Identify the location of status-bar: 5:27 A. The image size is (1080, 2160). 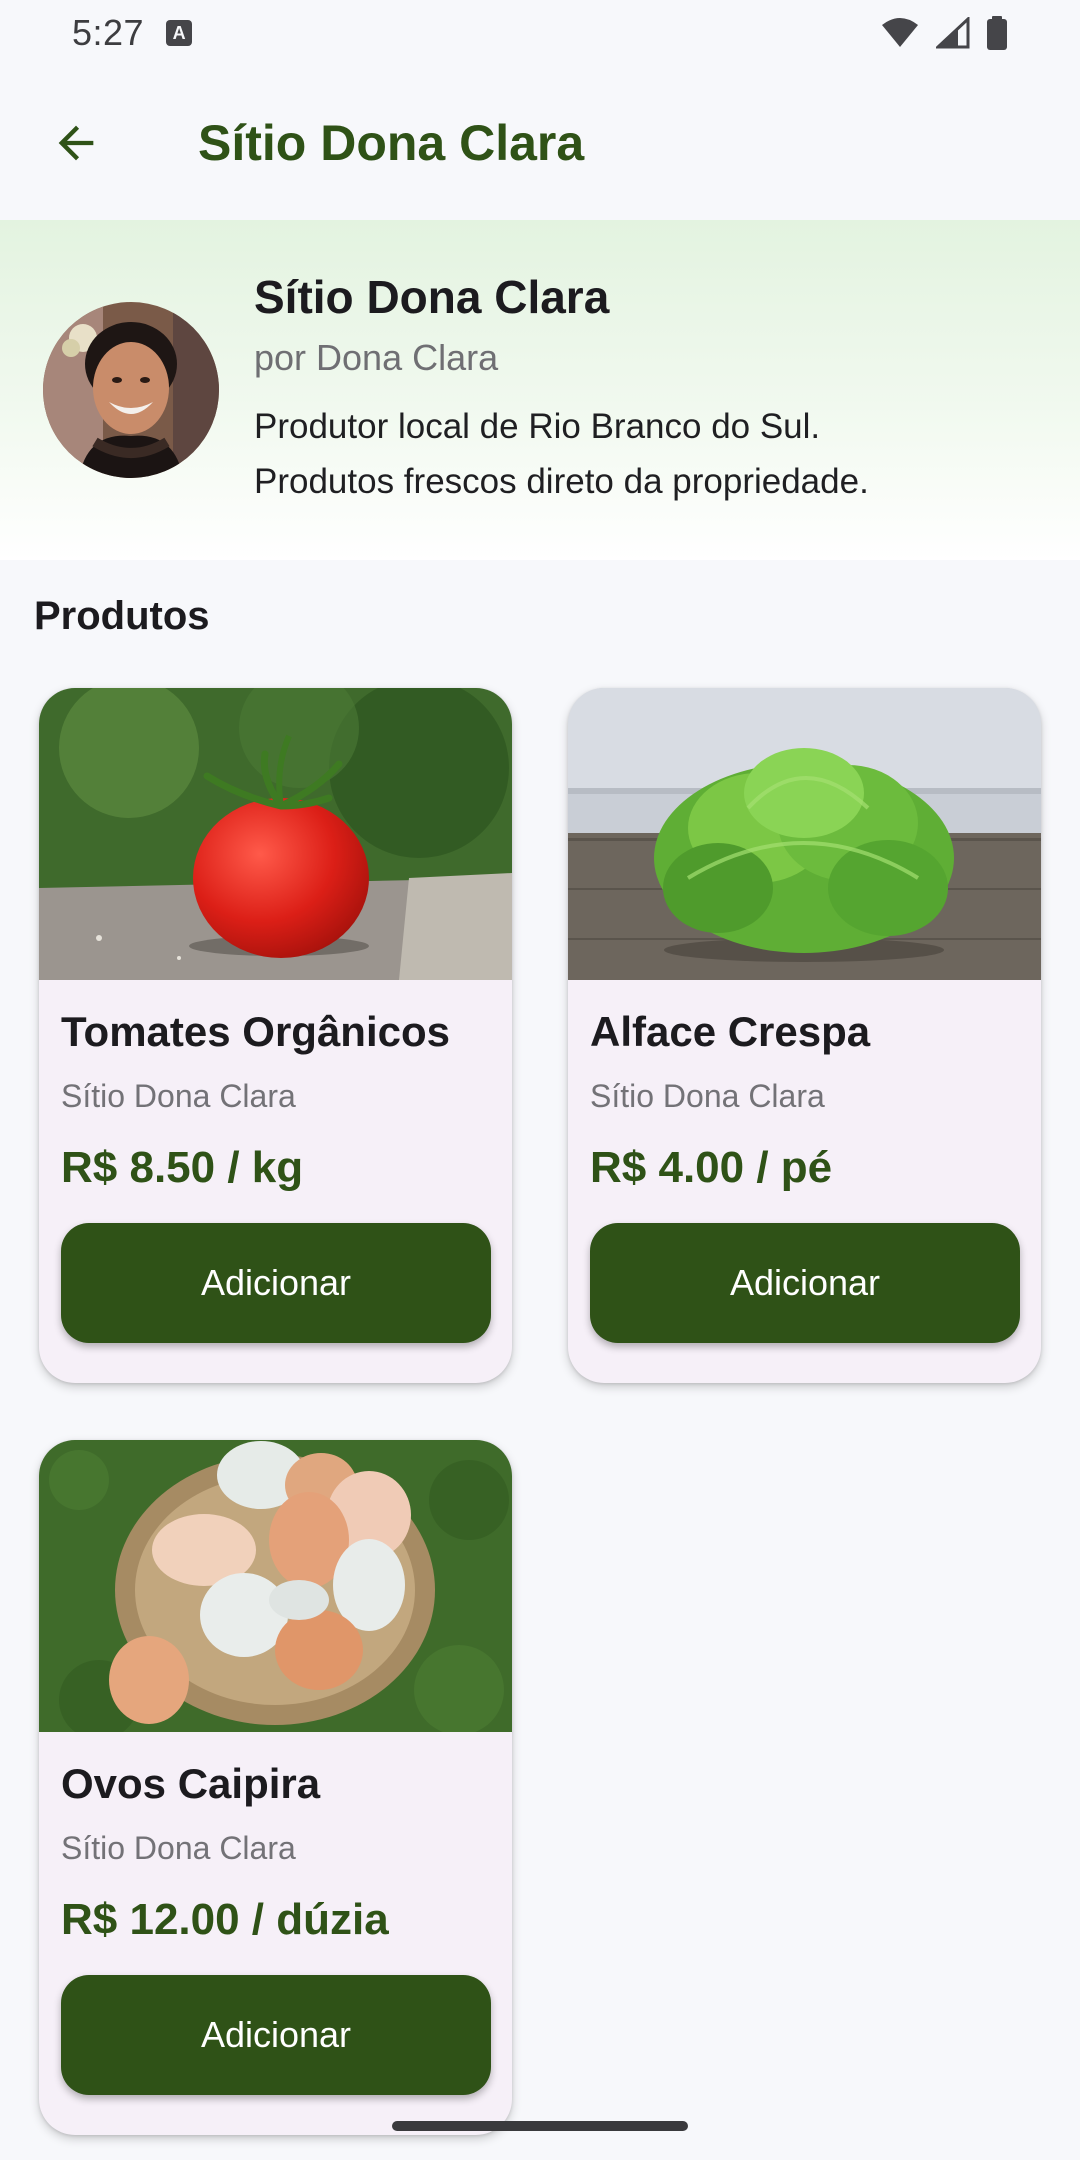
(540, 33).